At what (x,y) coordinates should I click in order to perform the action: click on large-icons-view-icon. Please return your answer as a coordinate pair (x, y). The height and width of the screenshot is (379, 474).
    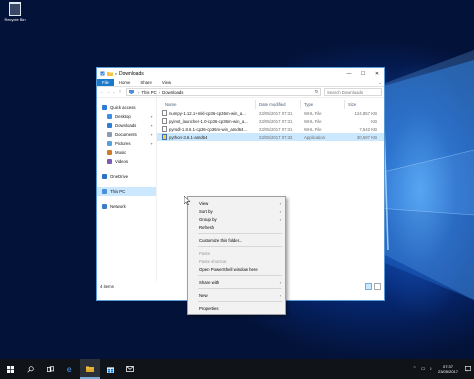
    Looking at the image, I should click on (377, 286).